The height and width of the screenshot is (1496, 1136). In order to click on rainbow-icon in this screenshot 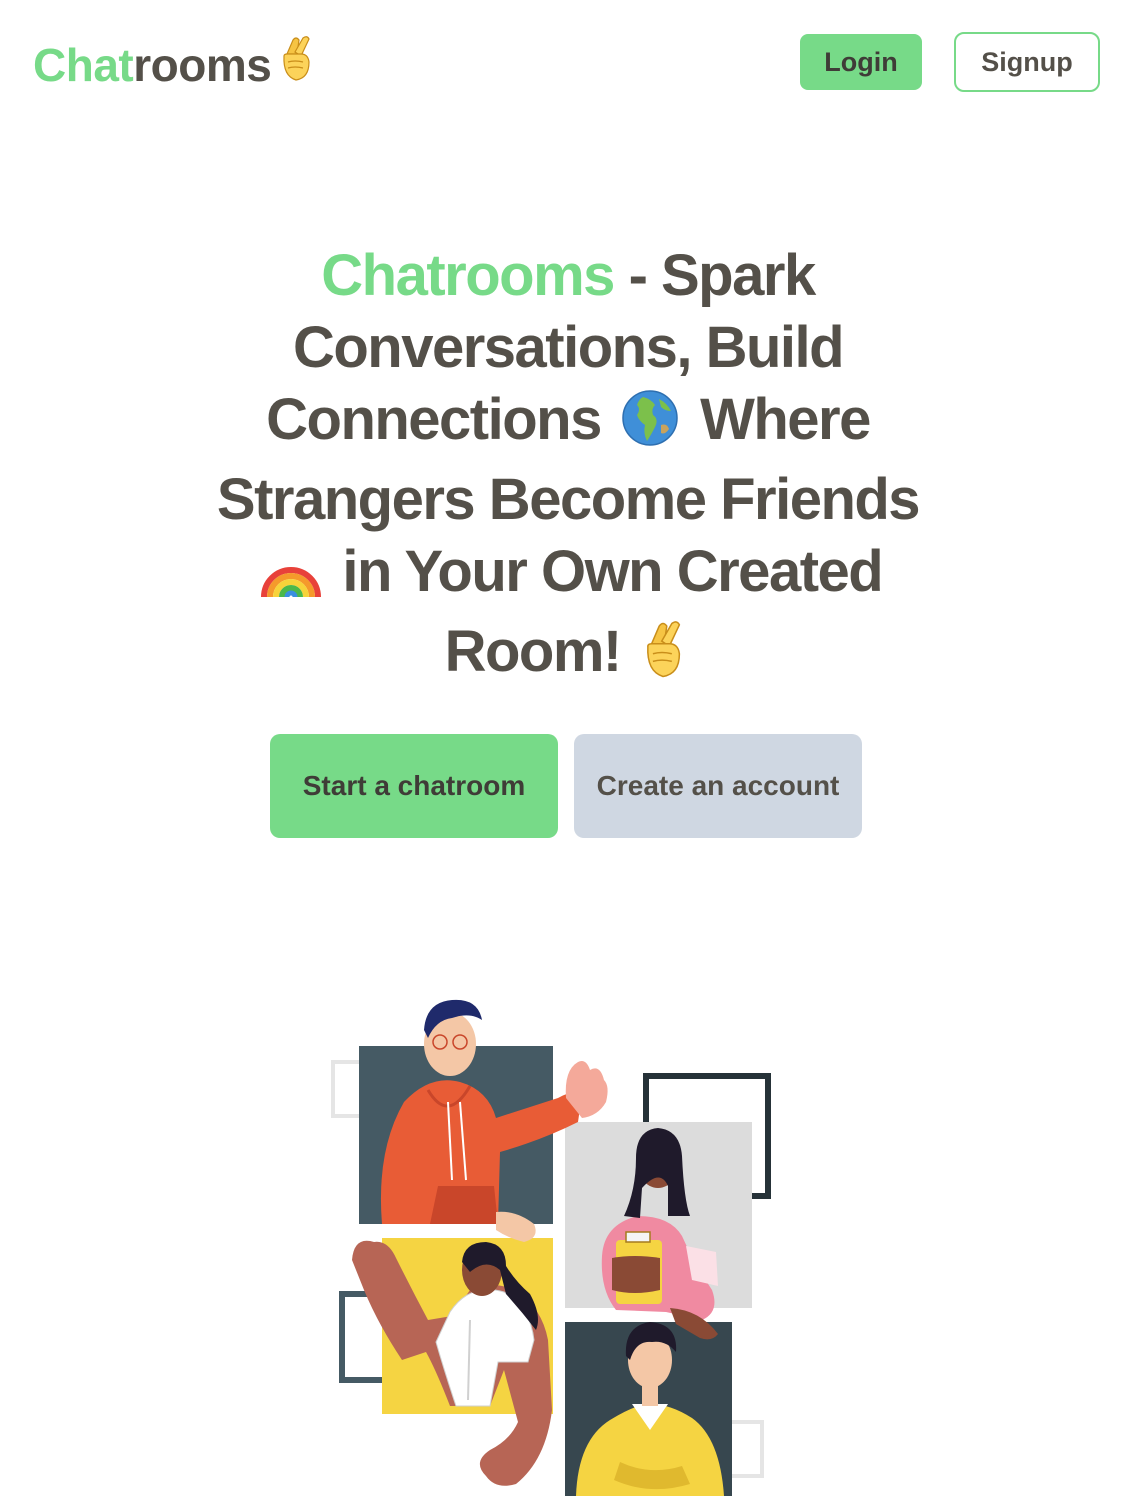, I will do `click(291, 578)`.